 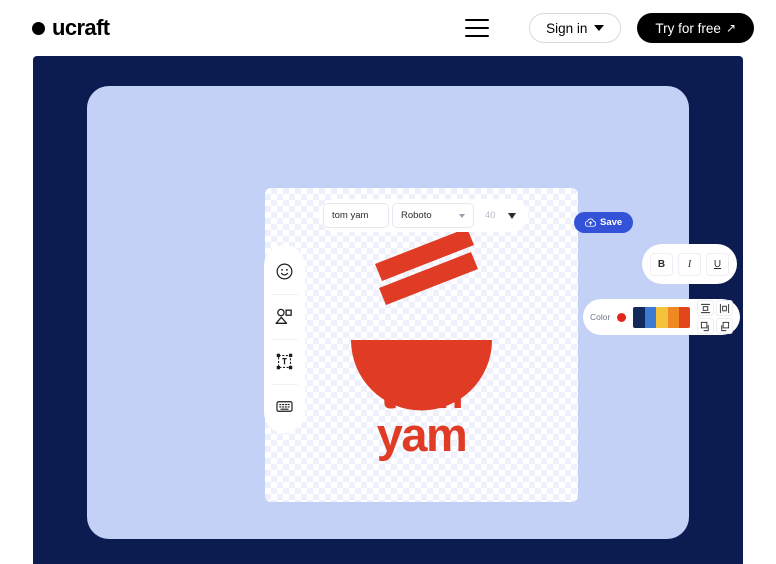 I want to click on sign-in-label: Sign in, so click(x=567, y=28).